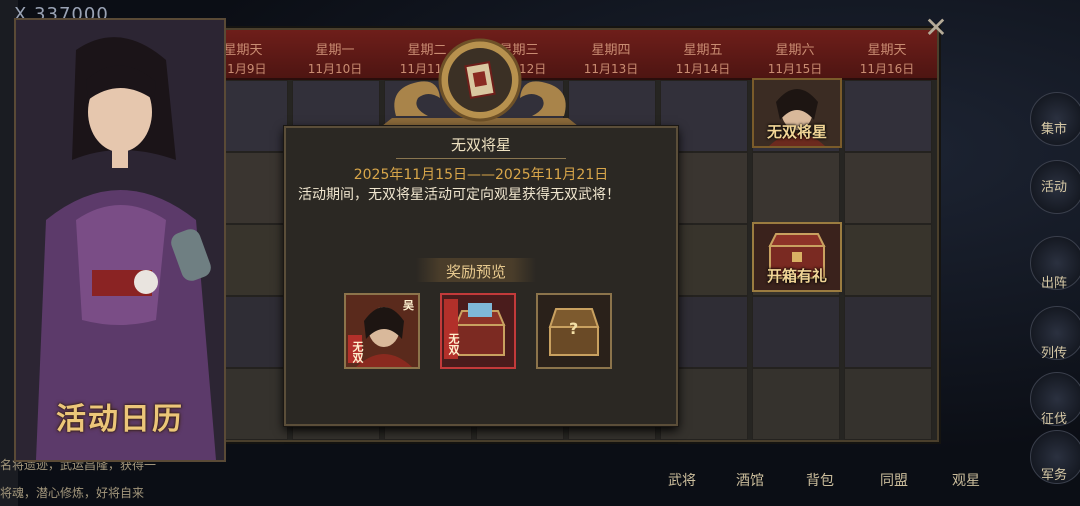 This screenshot has height=506, width=1080. What do you see at coordinates (72, 493) in the screenshot?
I see `bottom-hint-line-2: 将魂，潜心修炼，好将自来` at bounding box center [72, 493].